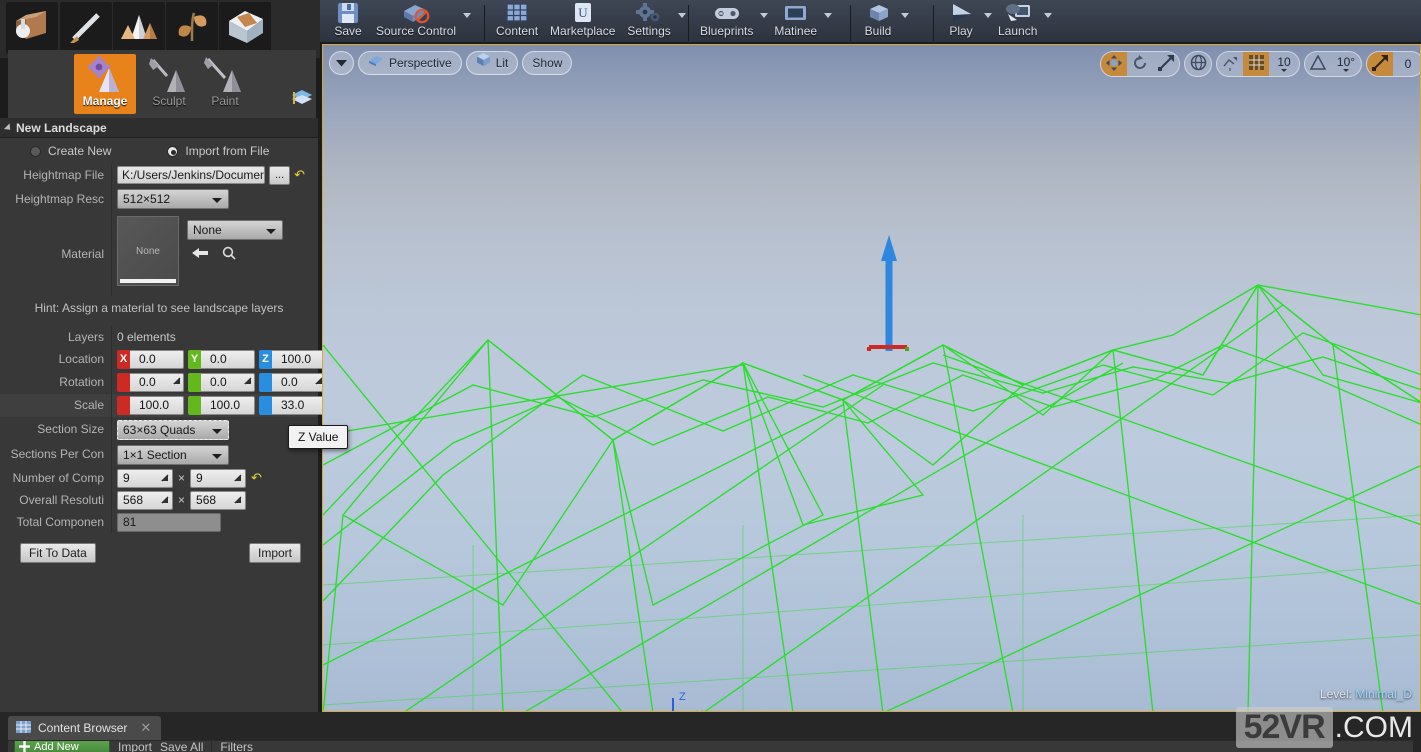  What do you see at coordinates (547, 63) in the screenshot?
I see `viewport-show-button: Show` at bounding box center [547, 63].